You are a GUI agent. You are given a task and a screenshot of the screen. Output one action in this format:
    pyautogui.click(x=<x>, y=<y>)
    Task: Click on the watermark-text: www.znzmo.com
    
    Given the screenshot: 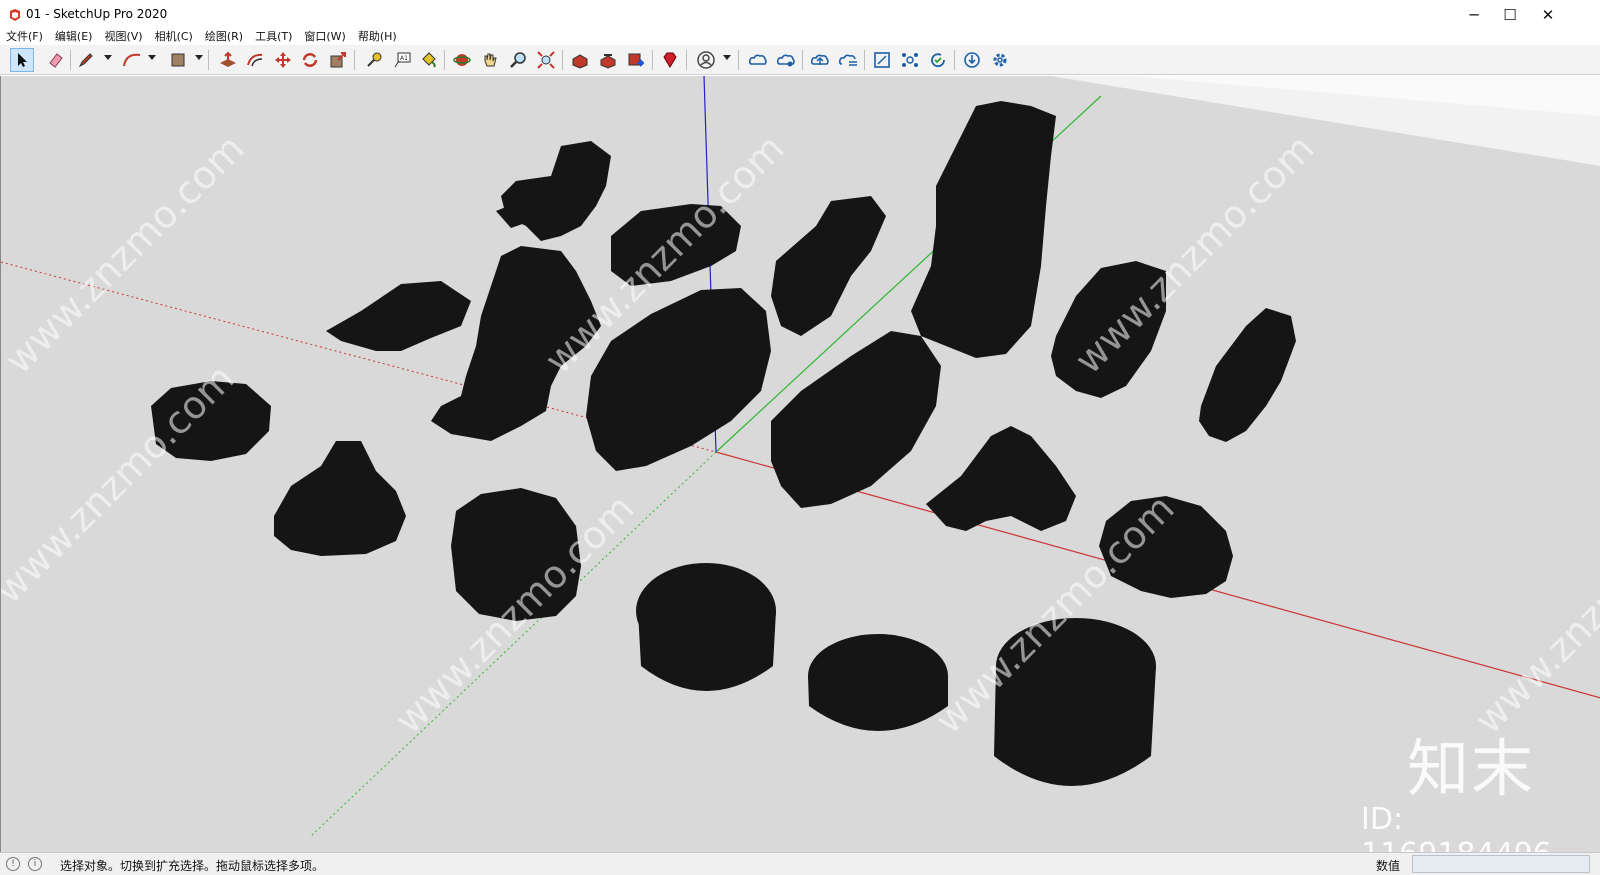 What is the action you would take?
    pyautogui.click(x=1533, y=614)
    